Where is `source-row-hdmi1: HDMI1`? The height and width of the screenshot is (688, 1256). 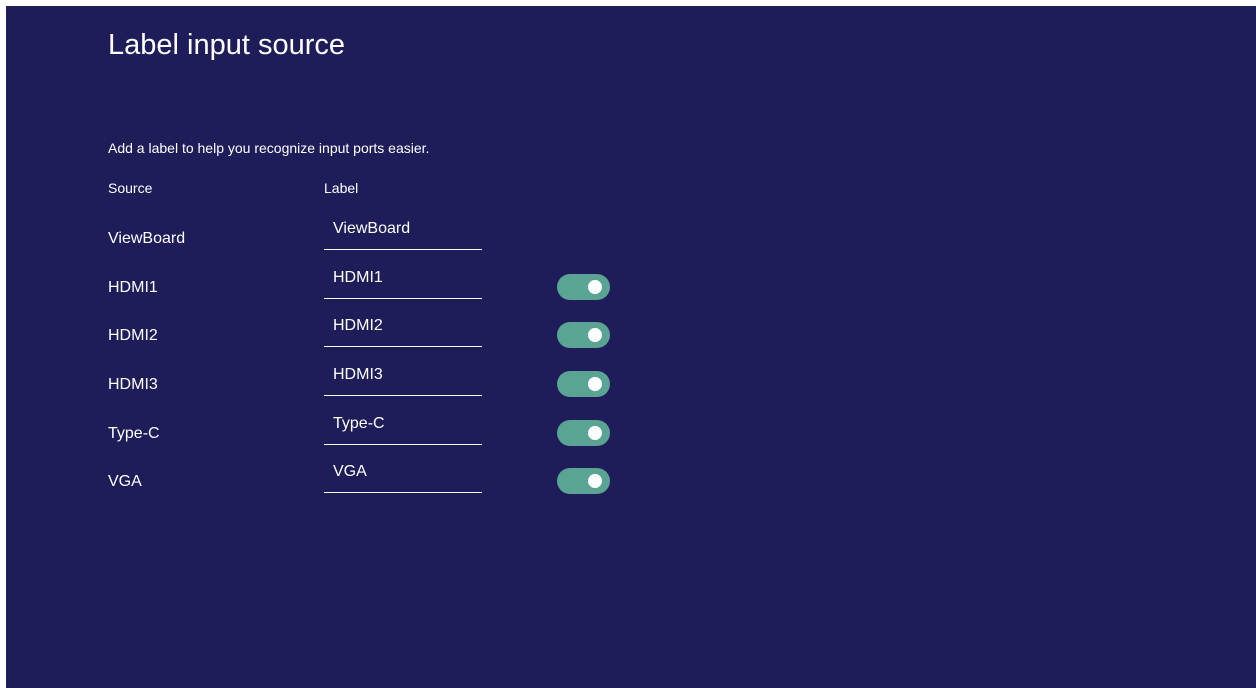 source-row-hdmi1: HDMI1 is located at coordinates (631, 286).